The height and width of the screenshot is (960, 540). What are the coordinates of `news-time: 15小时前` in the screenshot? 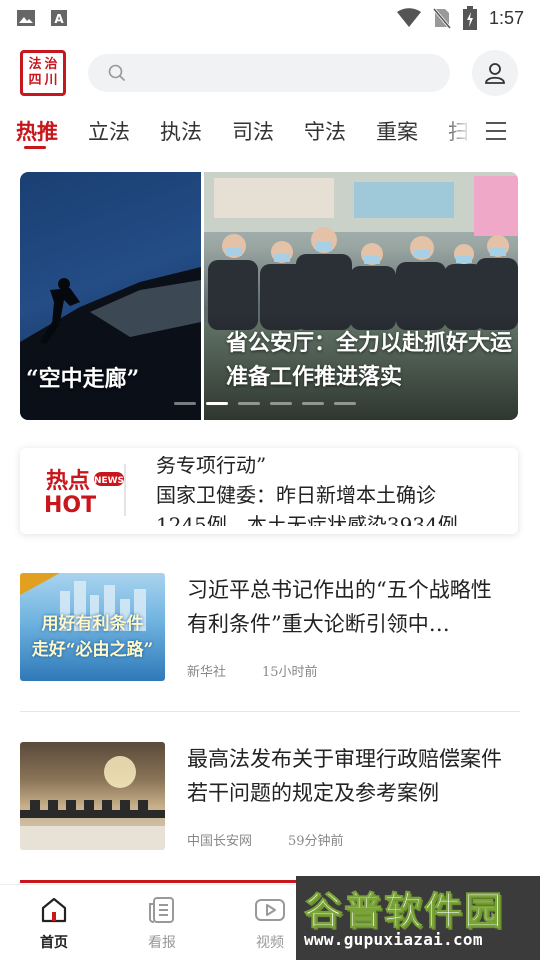 It's located at (290, 672).